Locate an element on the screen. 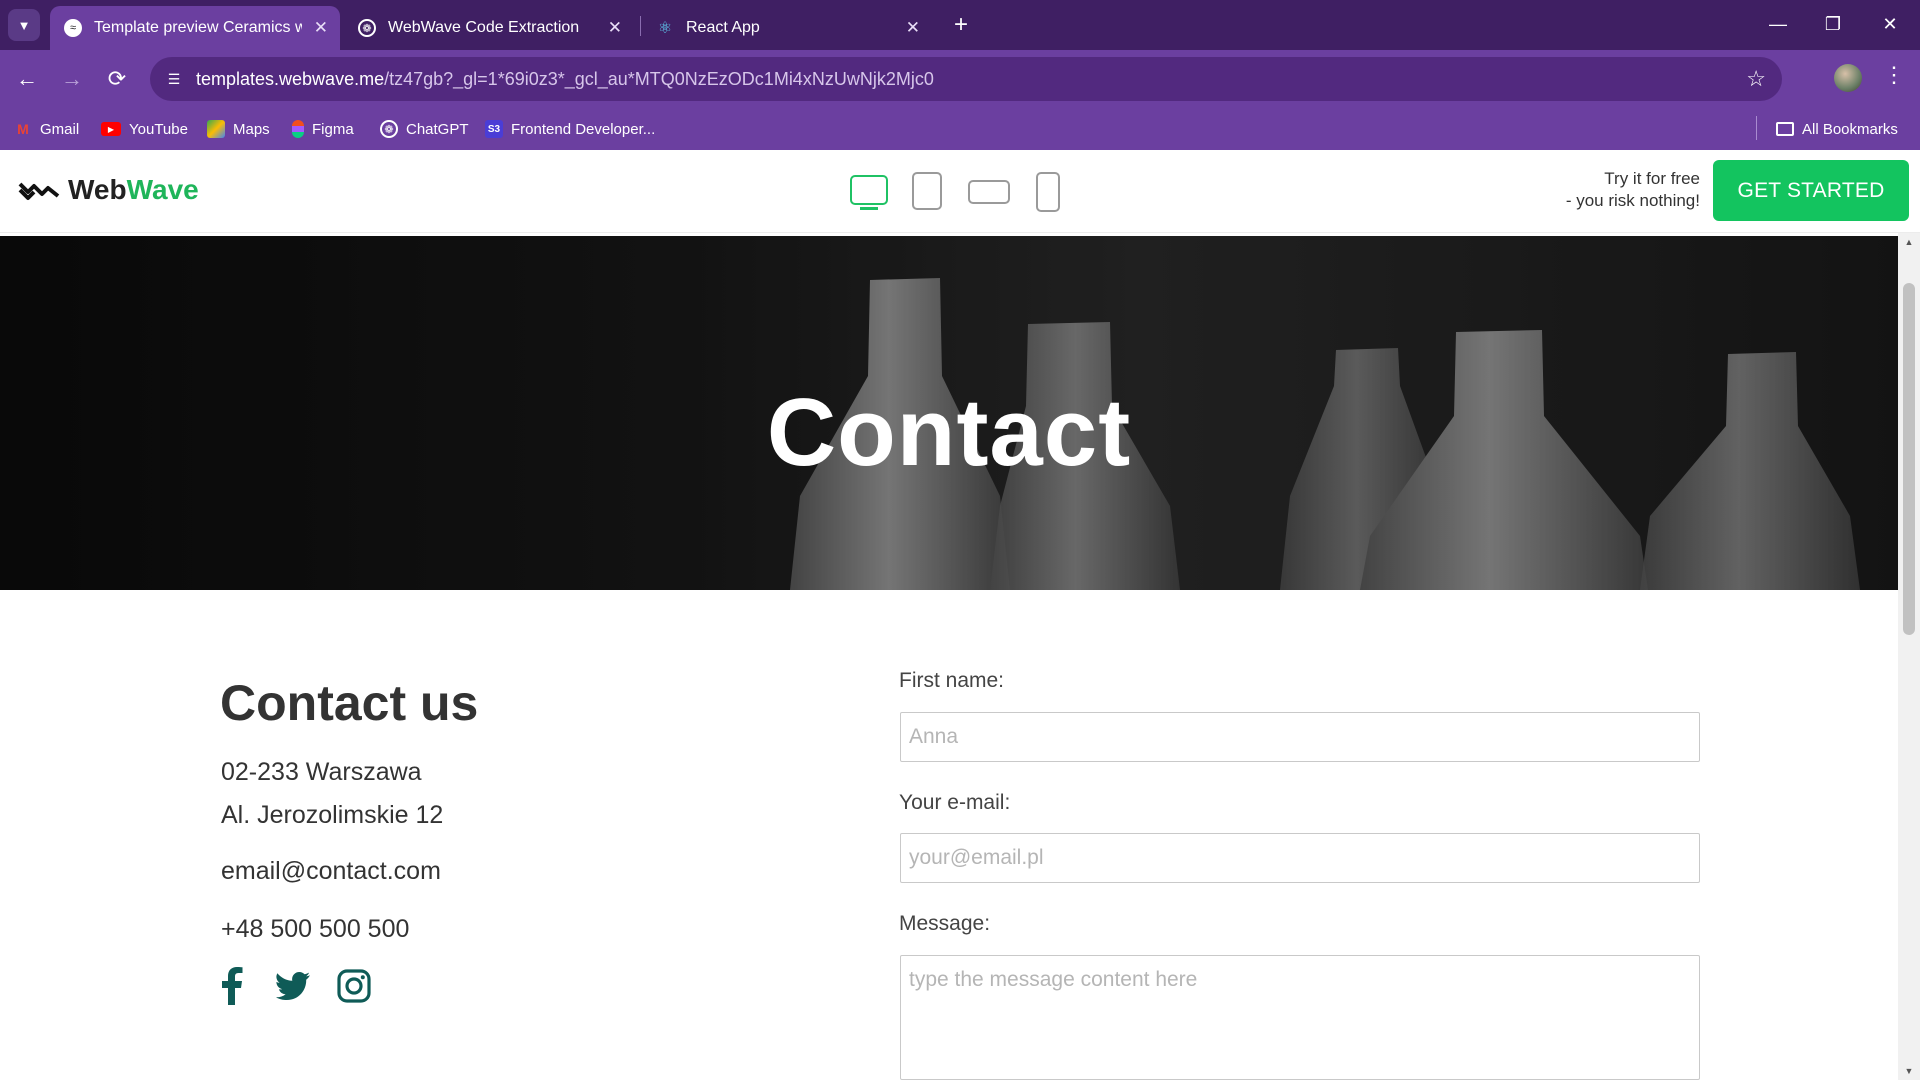 The image size is (1920, 1080). tab-webwave-code-extraction: ❁ WebWave Code Extraction ✕ is located at coordinates (489, 28).